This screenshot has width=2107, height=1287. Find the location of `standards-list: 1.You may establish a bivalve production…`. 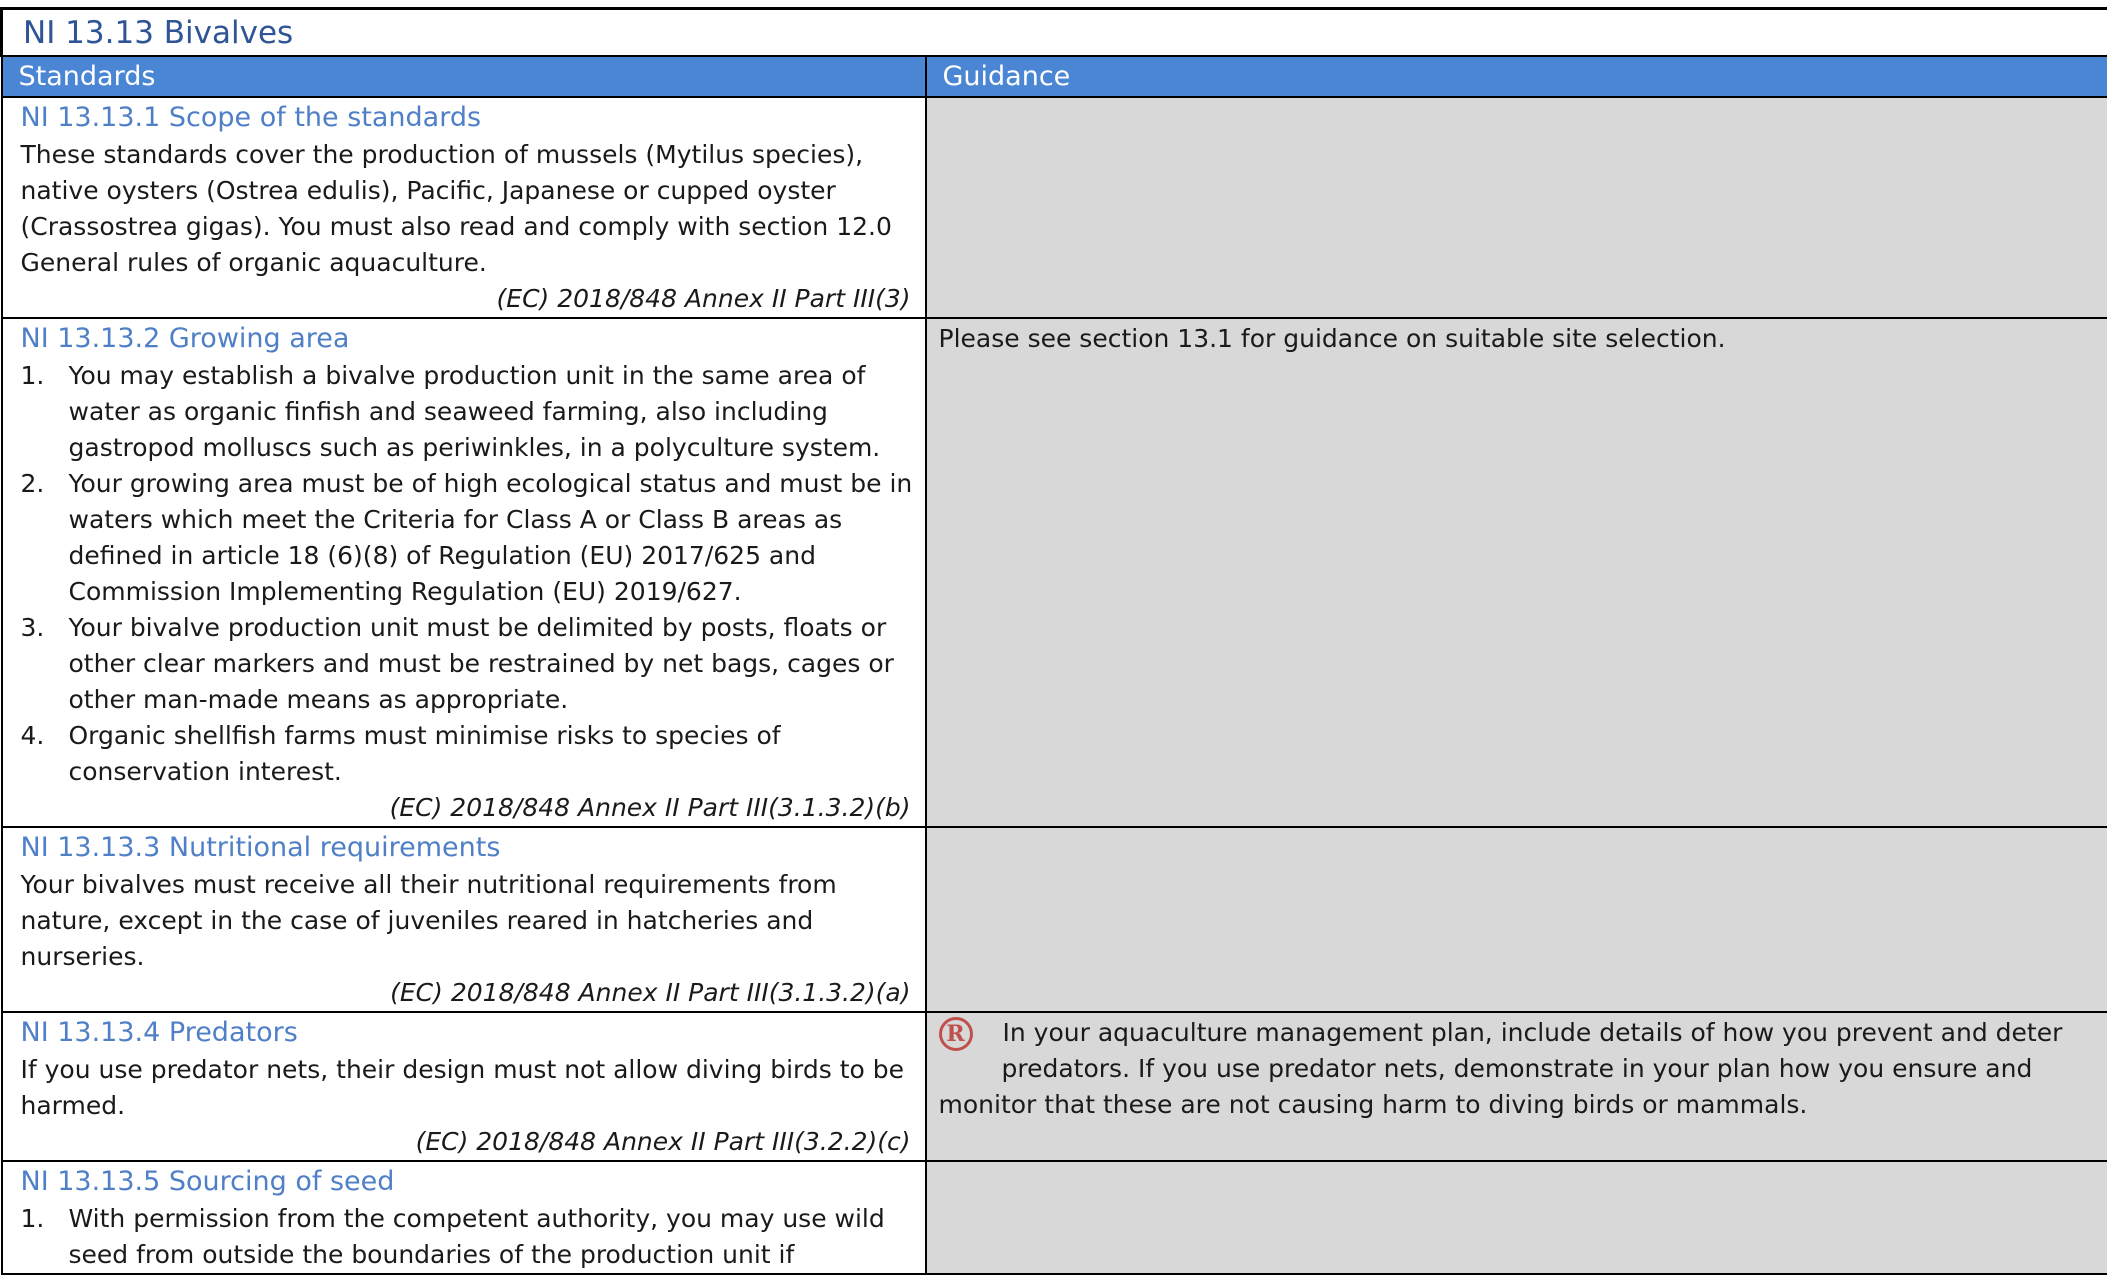

standards-list: 1.You may establish a bivalve production… is located at coordinates (467, 574).